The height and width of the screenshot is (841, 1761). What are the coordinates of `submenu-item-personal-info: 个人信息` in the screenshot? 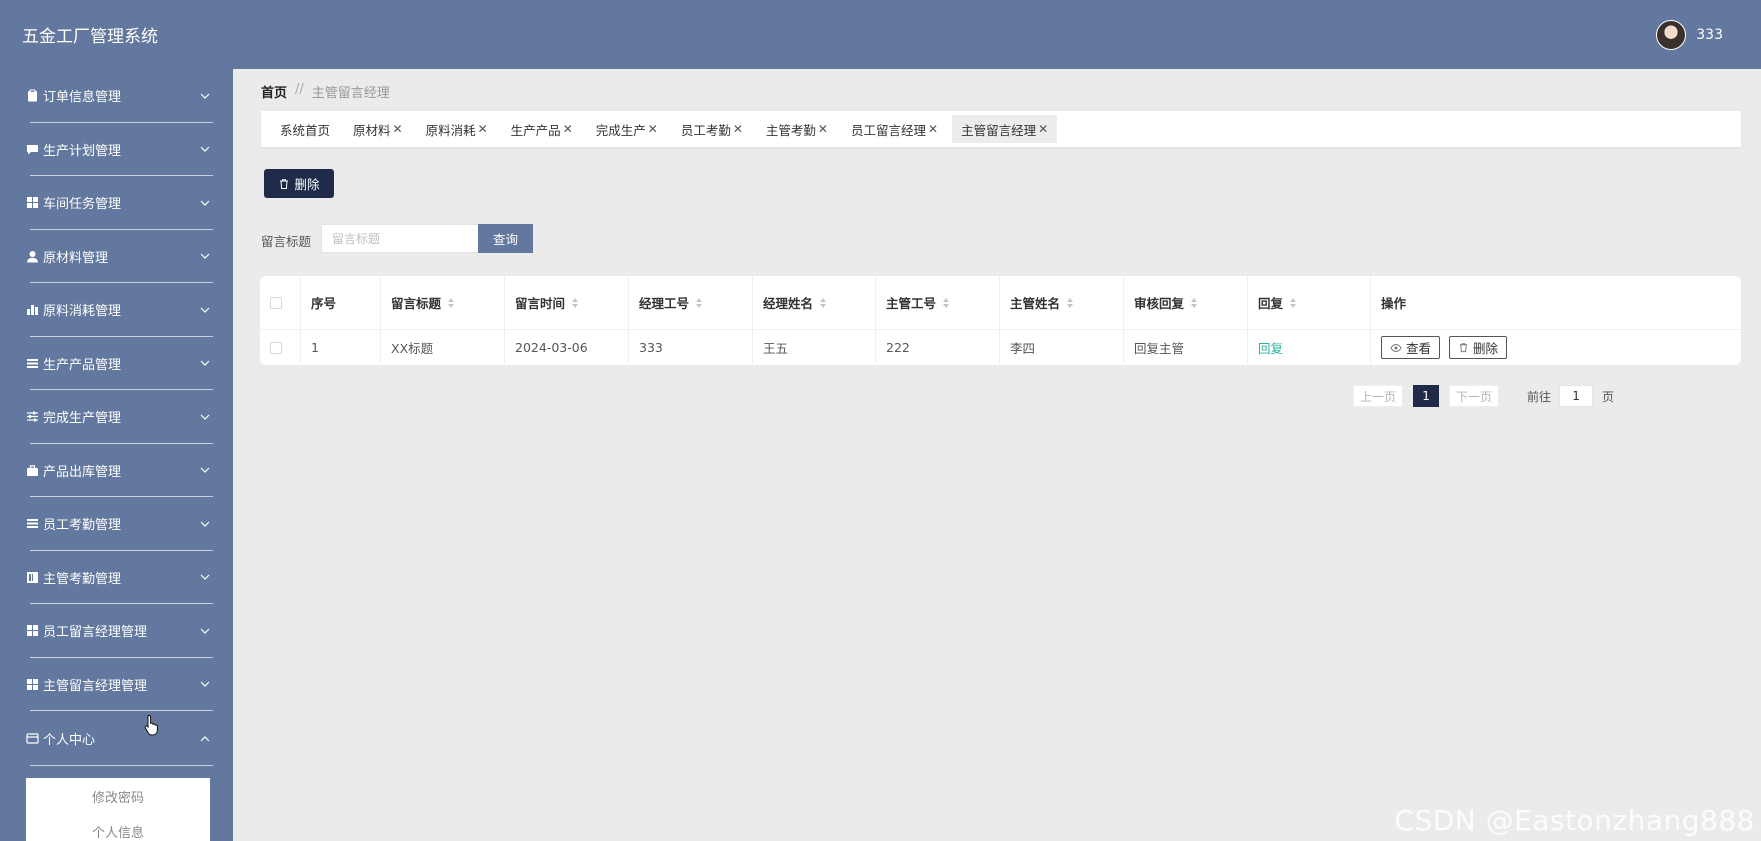 It's located at (118, 827).